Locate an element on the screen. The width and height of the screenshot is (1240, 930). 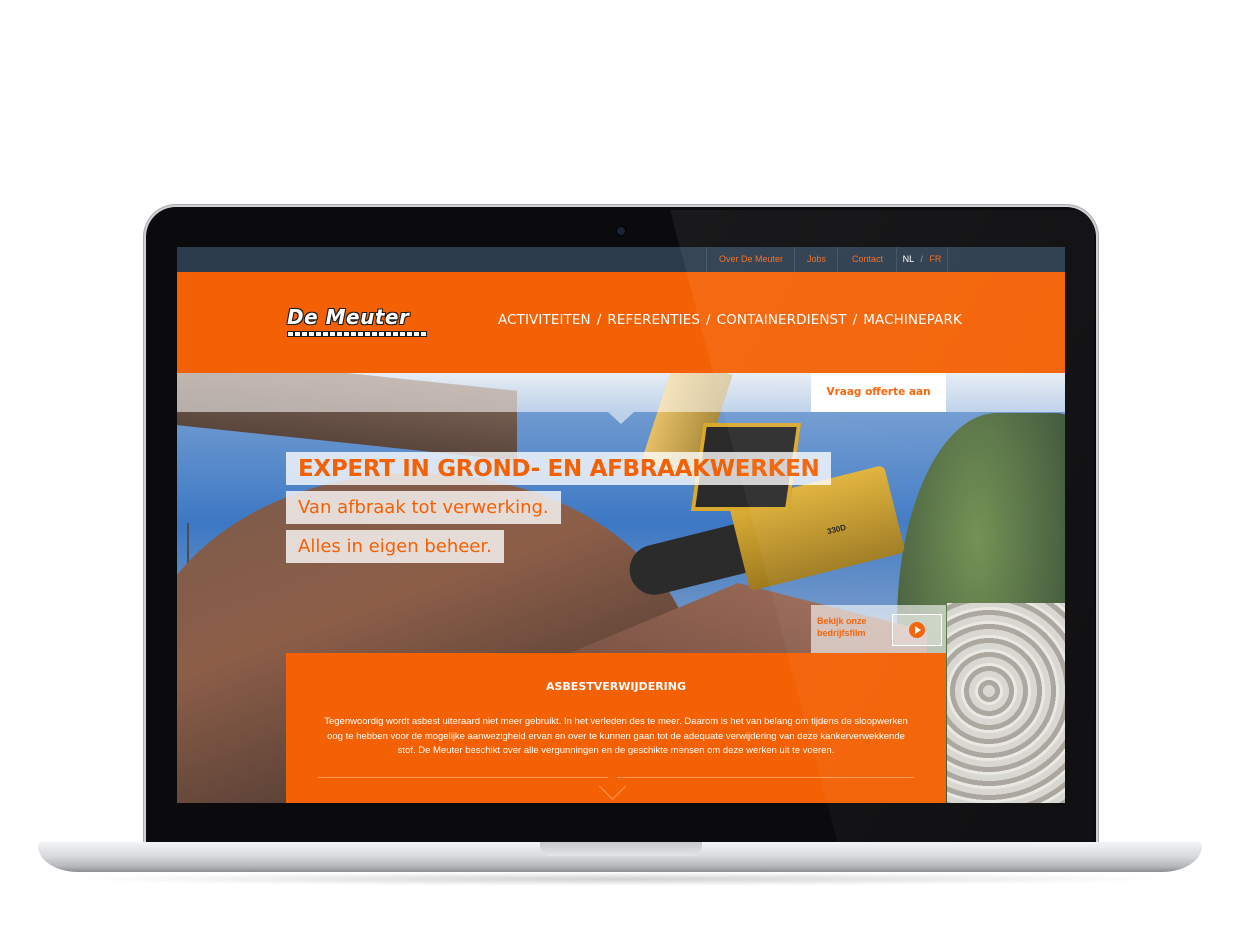
top-utility-bar: Over De Meuter Jobs Contact NL / FR is located at coordinates (621, 259).